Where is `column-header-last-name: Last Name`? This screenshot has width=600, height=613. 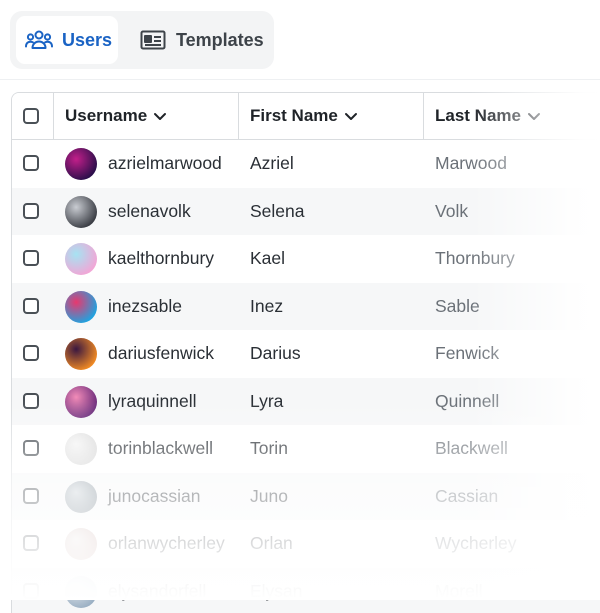 column-header-last-name: Last Name is located at coordinates (488, 116).